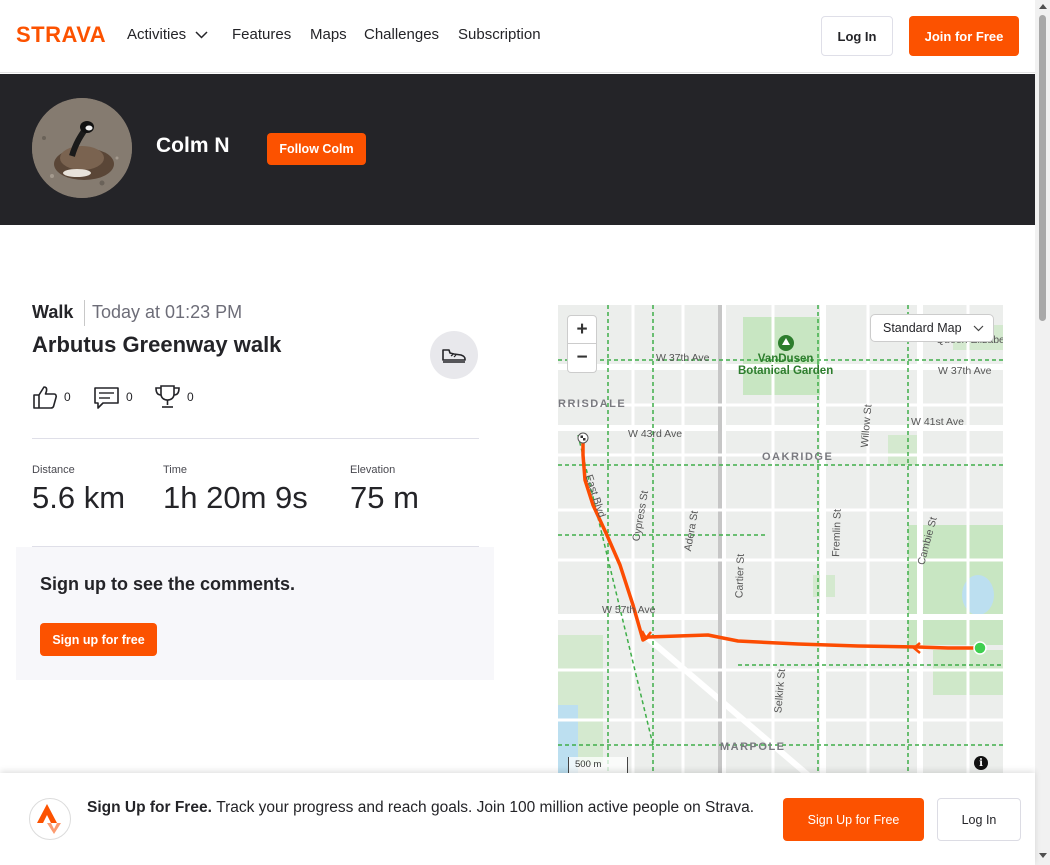 The width and height of the screenshot is (1050, 865). What do you see at coordinates (979, 819) in the screenshot?
I see `signup-banner-login-button: Log In` at bounding box center [979, 819].